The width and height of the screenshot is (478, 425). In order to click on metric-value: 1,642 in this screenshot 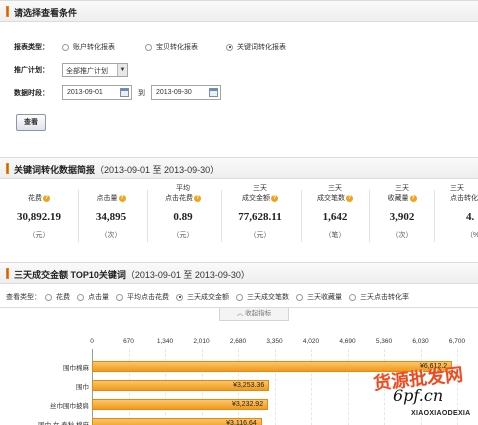, I will do `click(335, 217)`.